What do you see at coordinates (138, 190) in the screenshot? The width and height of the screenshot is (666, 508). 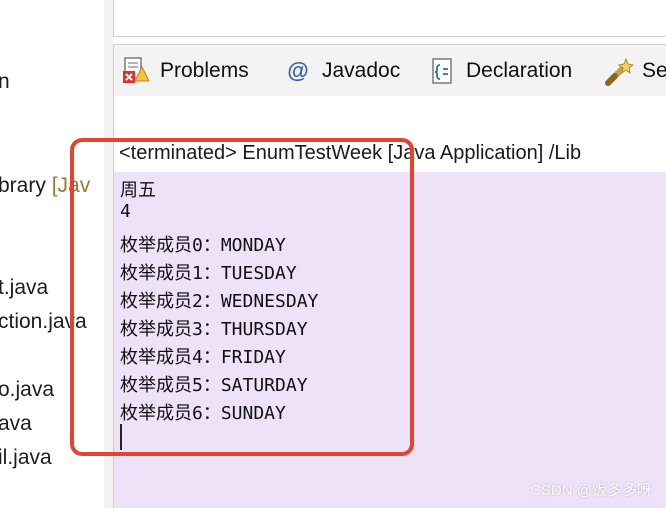 I see `console-line: 周五` at bounding box center [138, 190].